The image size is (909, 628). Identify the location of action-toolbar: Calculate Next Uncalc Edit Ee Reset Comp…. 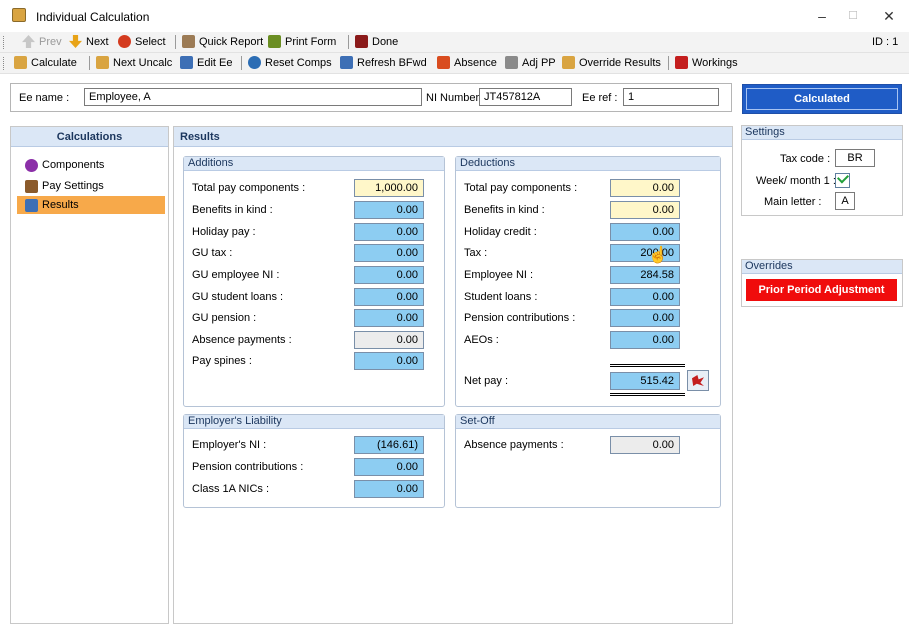
(454, 63).